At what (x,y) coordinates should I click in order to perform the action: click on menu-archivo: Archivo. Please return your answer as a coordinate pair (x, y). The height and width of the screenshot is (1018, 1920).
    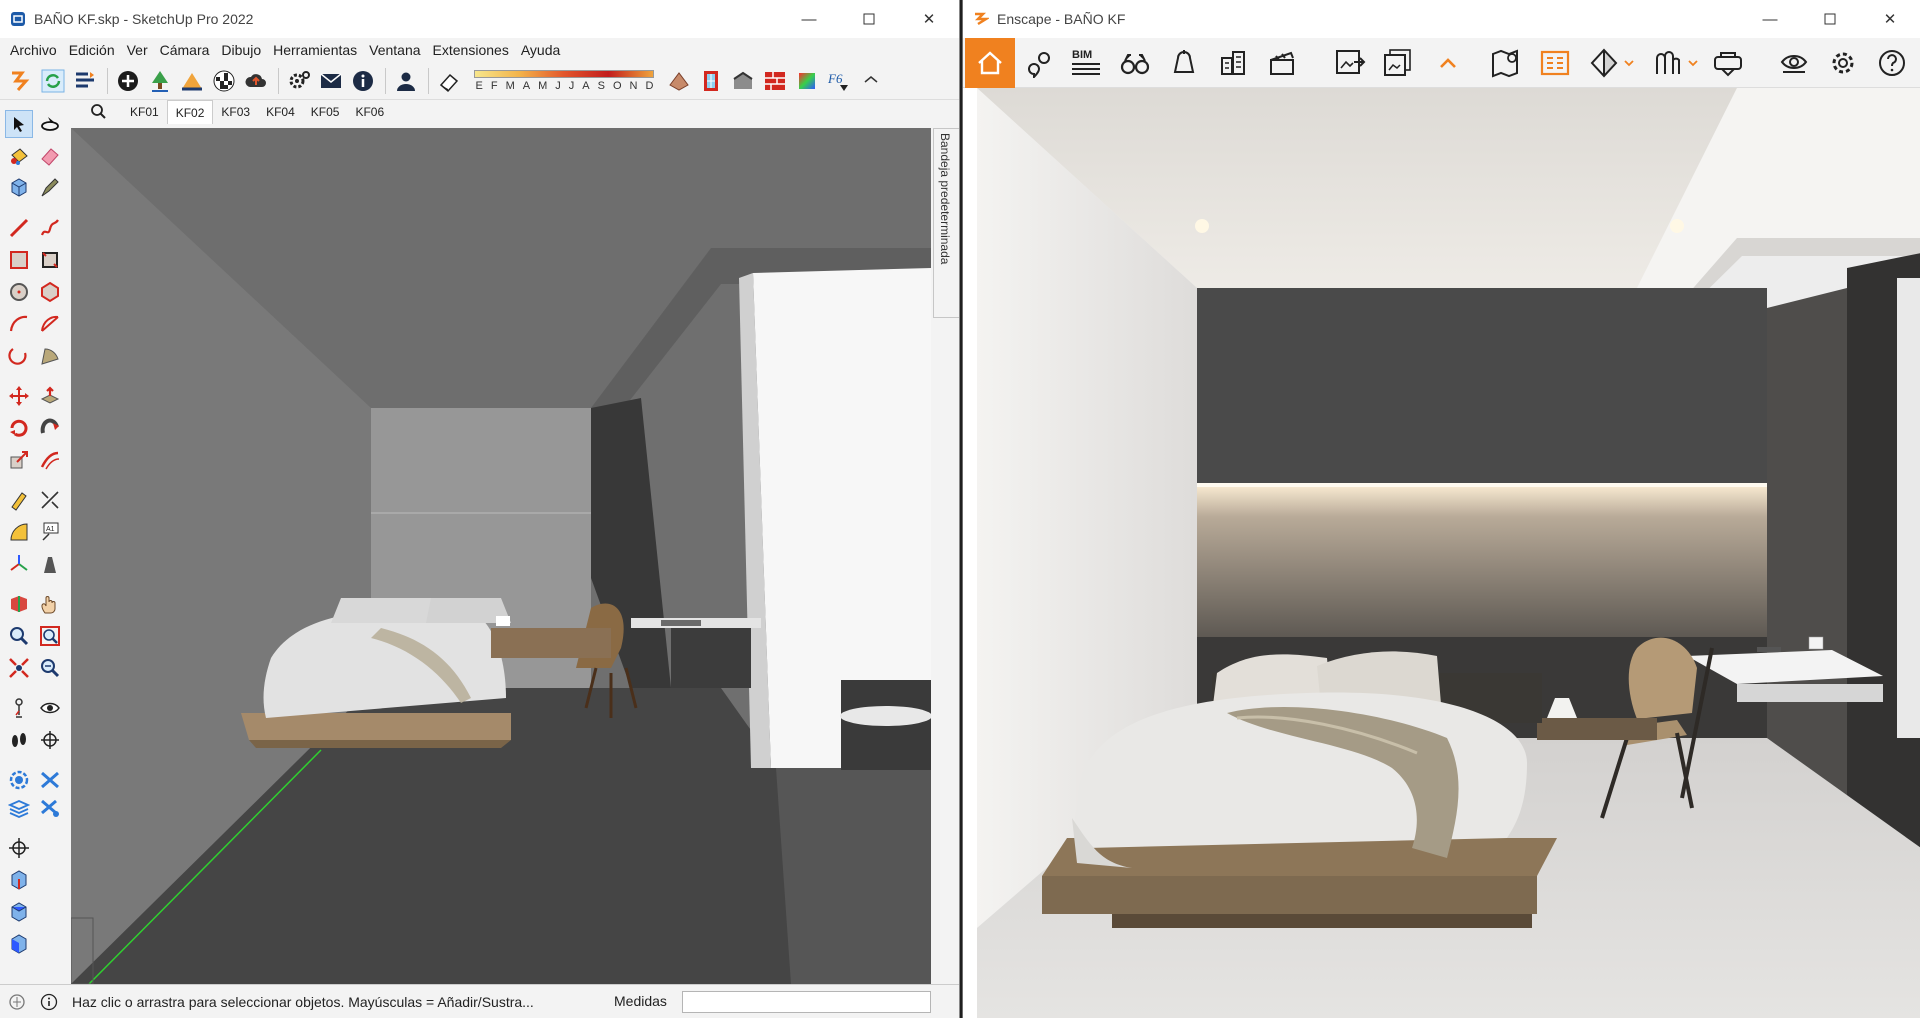
    Looking at the image, I should click on (33, 50).